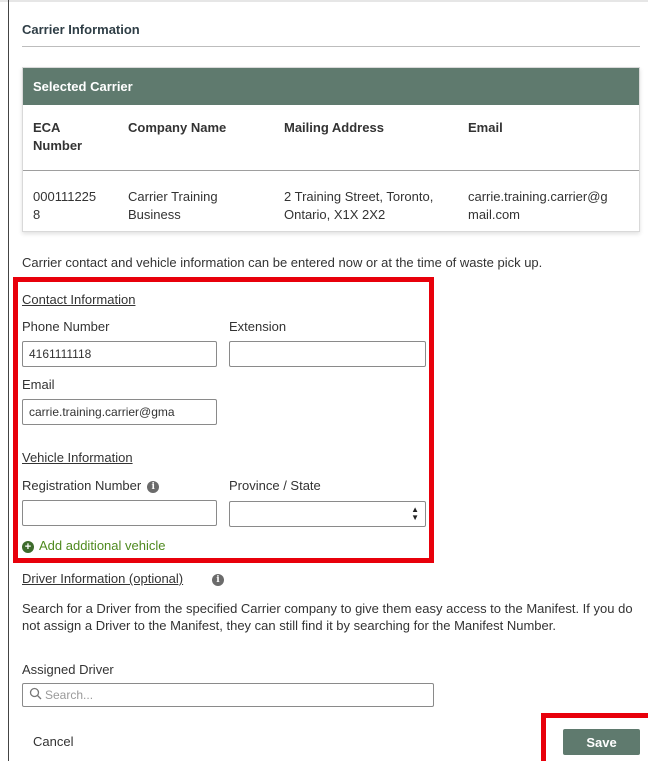 The width and height of the screenshot is (648, 761). What do you see at coordinates (65, 205) in the screenshot?
I see `cell-eca-number: 000111225 8` at bounding box center [65, 205].